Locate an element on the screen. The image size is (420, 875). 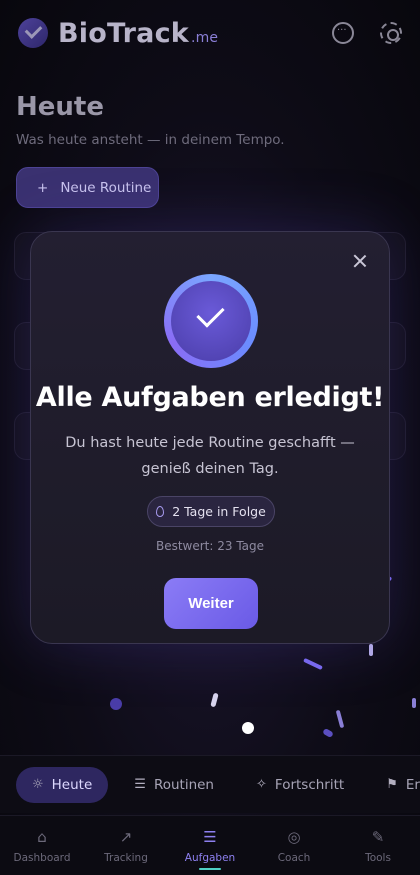
nav-tracking: ↗ Tracking is located at coordinates (126, 845).